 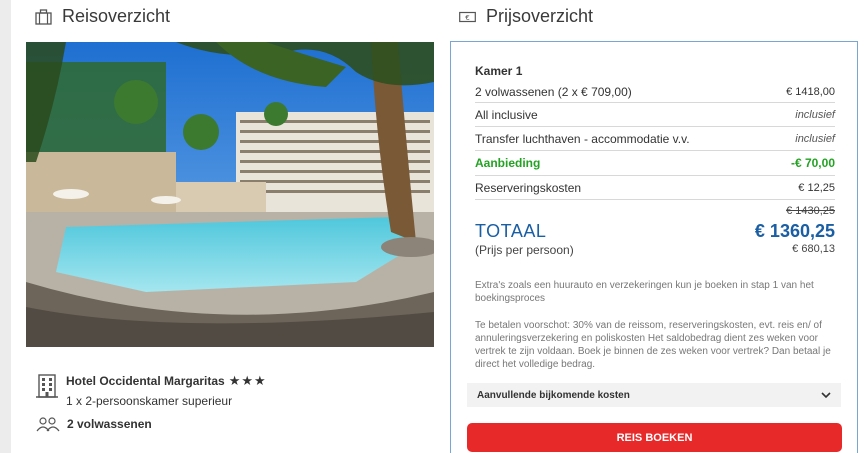 What do you see at coordinates (116, 16) in the screenshot?
I see `trip-overview-title: Reisoverzicht` at bounding box center [116, 16].